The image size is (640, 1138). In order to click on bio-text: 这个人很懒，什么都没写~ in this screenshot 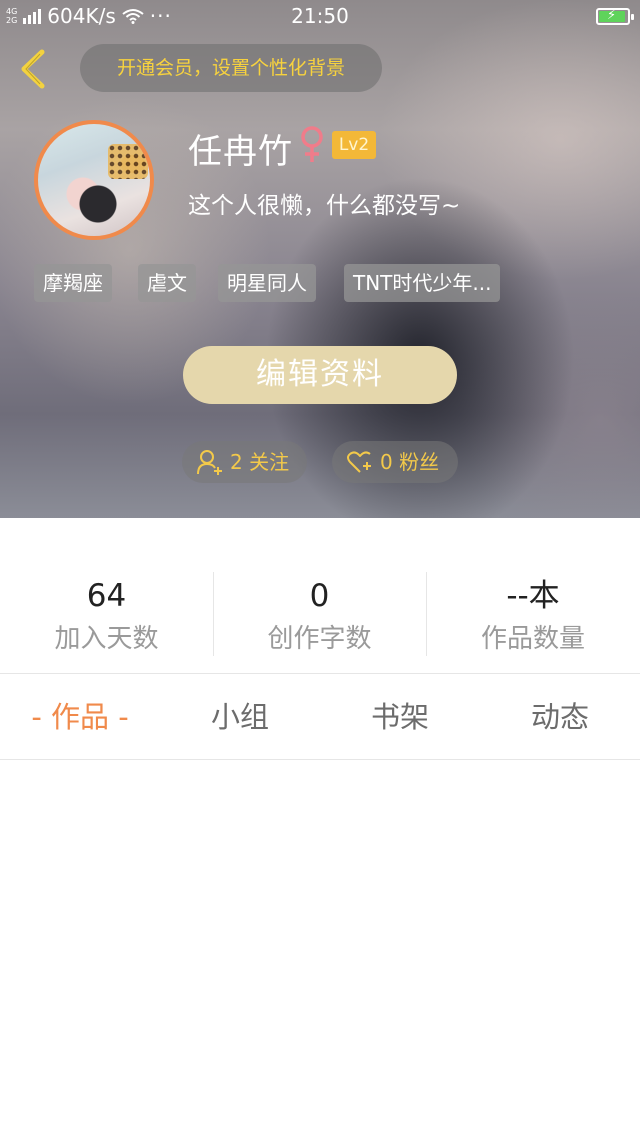, I will do `click(324, 206)`.